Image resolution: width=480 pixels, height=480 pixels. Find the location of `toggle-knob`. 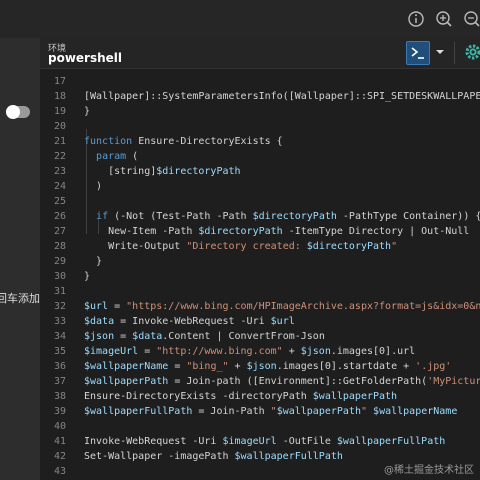

toggle-knob is located at coordinates (13, 112).